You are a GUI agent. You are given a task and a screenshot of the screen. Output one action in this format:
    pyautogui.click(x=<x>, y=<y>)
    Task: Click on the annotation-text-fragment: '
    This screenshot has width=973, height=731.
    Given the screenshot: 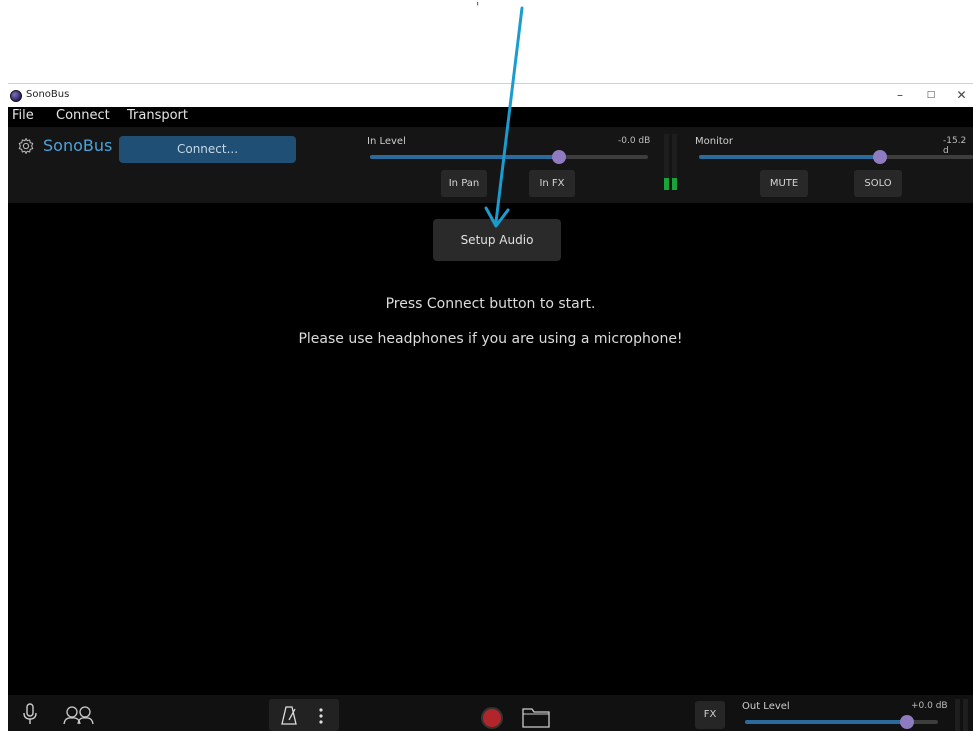 What is the action you would take?
    pyautogui.click(x=478, y=7)
    